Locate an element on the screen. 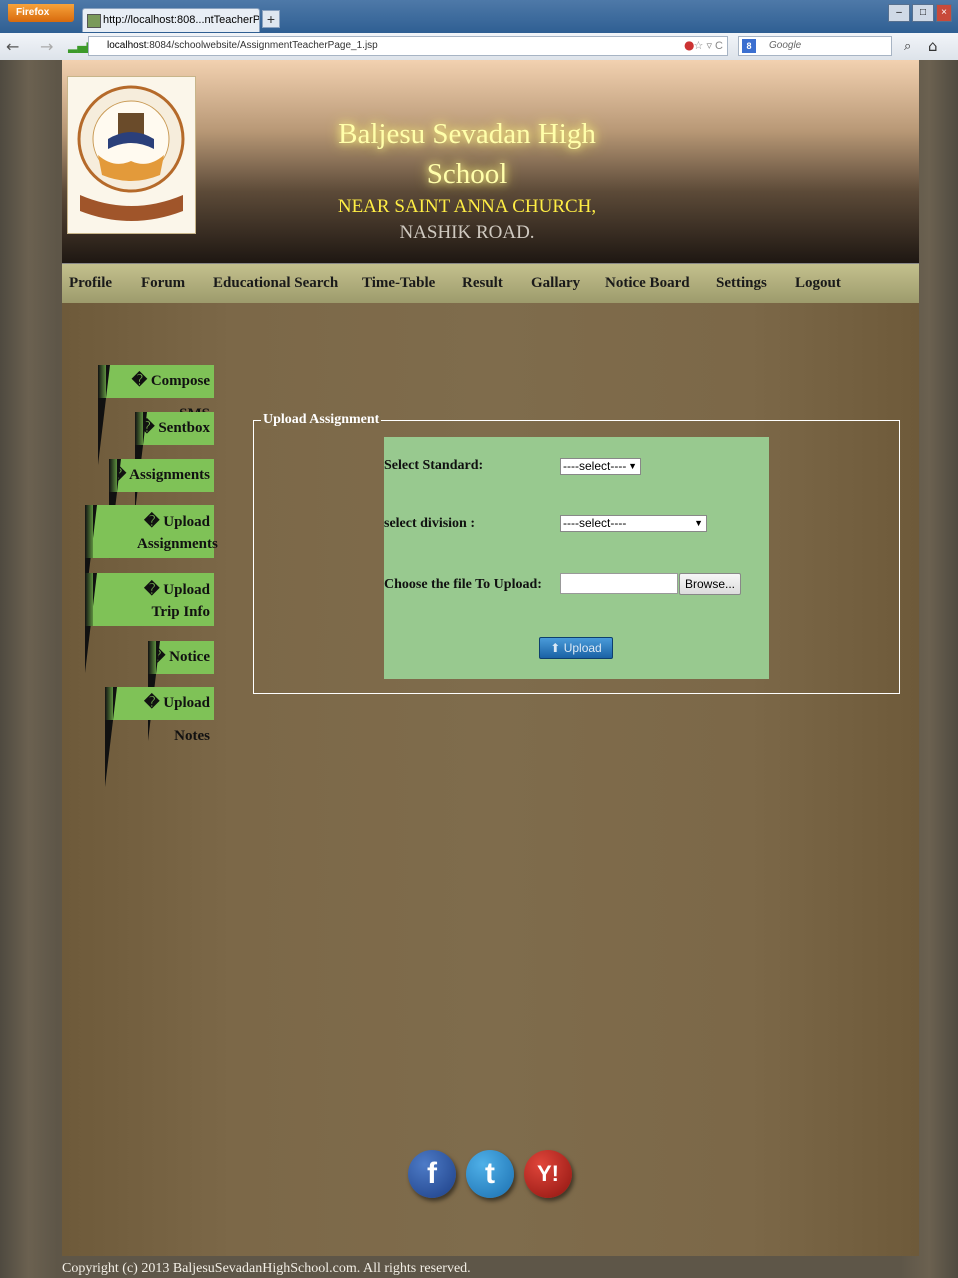 This screenshot has width=958, height=1278. sidebar-item-compose-sms: � Compose SMS is located at coordinates (156, 415).